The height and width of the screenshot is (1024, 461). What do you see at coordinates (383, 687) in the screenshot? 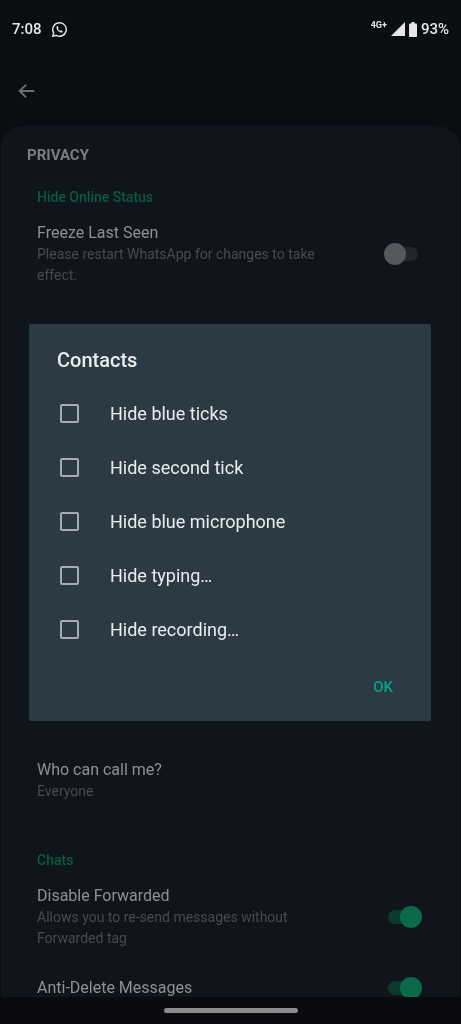
I see `ok-button: OK` at bounding box center [383, 687].